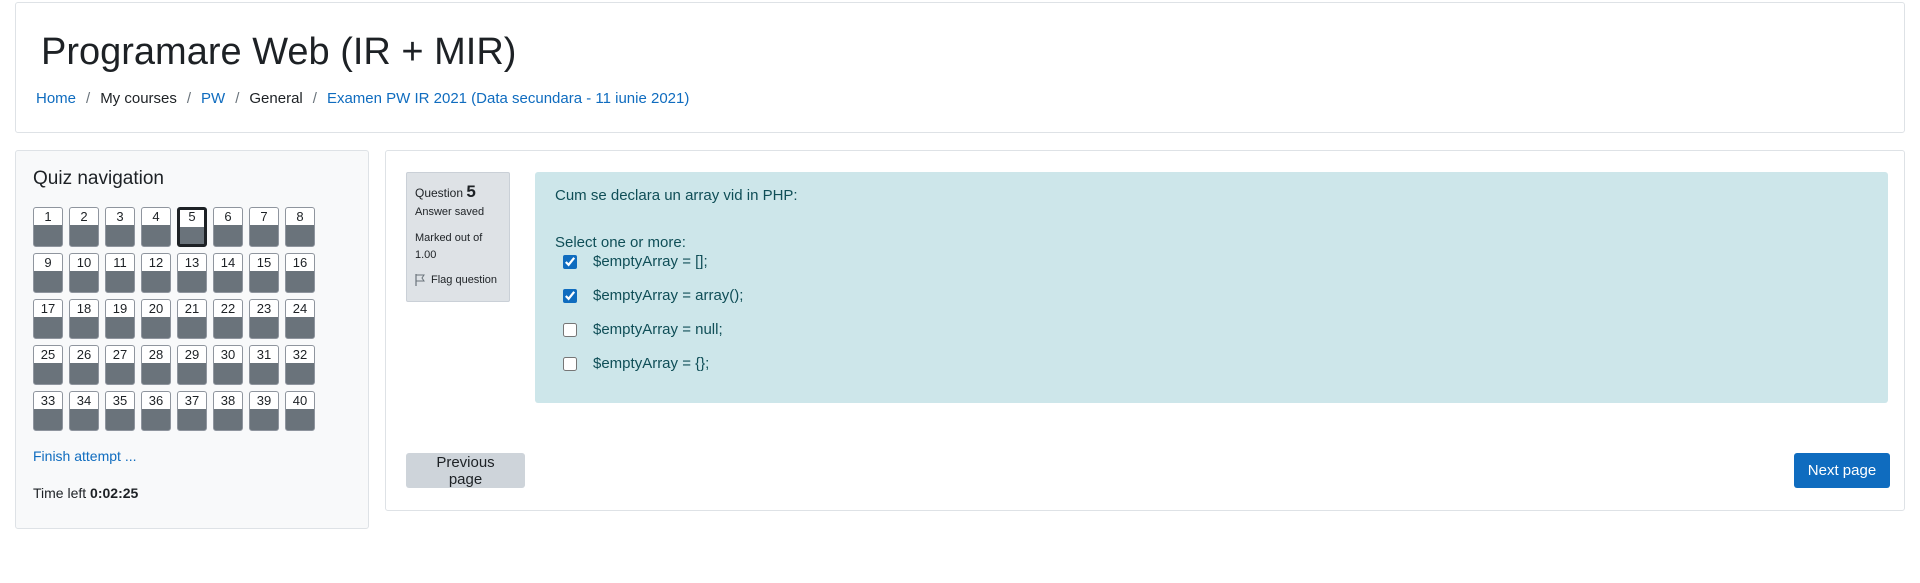 The image size is (1920, 583). What do you see at coordinates (84, 319) in the screenshot?
I see `question-nav-button: 18` at bounding box center [84, 319].